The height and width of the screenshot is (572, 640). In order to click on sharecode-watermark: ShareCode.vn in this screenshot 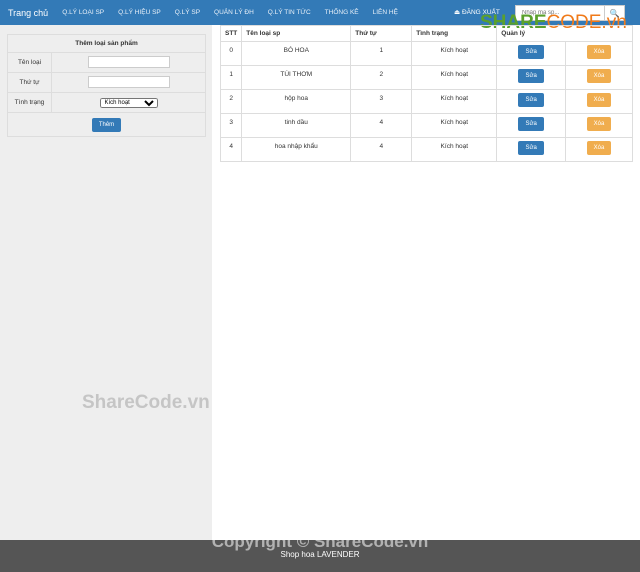, I will do `click(146, 402)`.